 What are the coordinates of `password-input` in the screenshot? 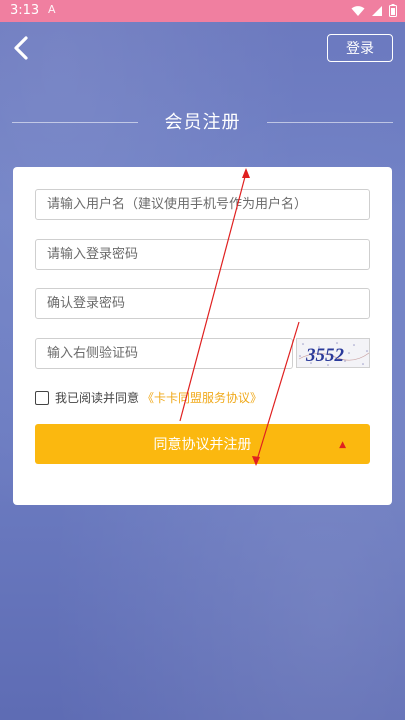 It's located at (202, 254).